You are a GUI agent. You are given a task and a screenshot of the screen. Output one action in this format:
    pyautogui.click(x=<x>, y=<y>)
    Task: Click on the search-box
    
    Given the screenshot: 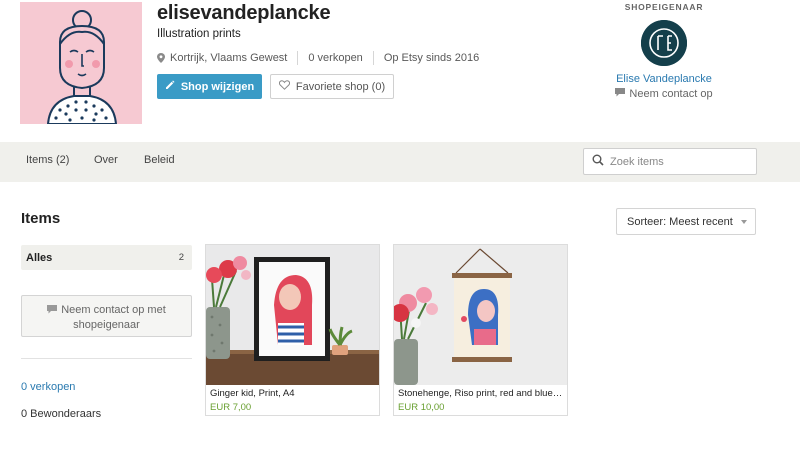 What is the action you would take?
    pyautogui.click(x=670, y=161)
    